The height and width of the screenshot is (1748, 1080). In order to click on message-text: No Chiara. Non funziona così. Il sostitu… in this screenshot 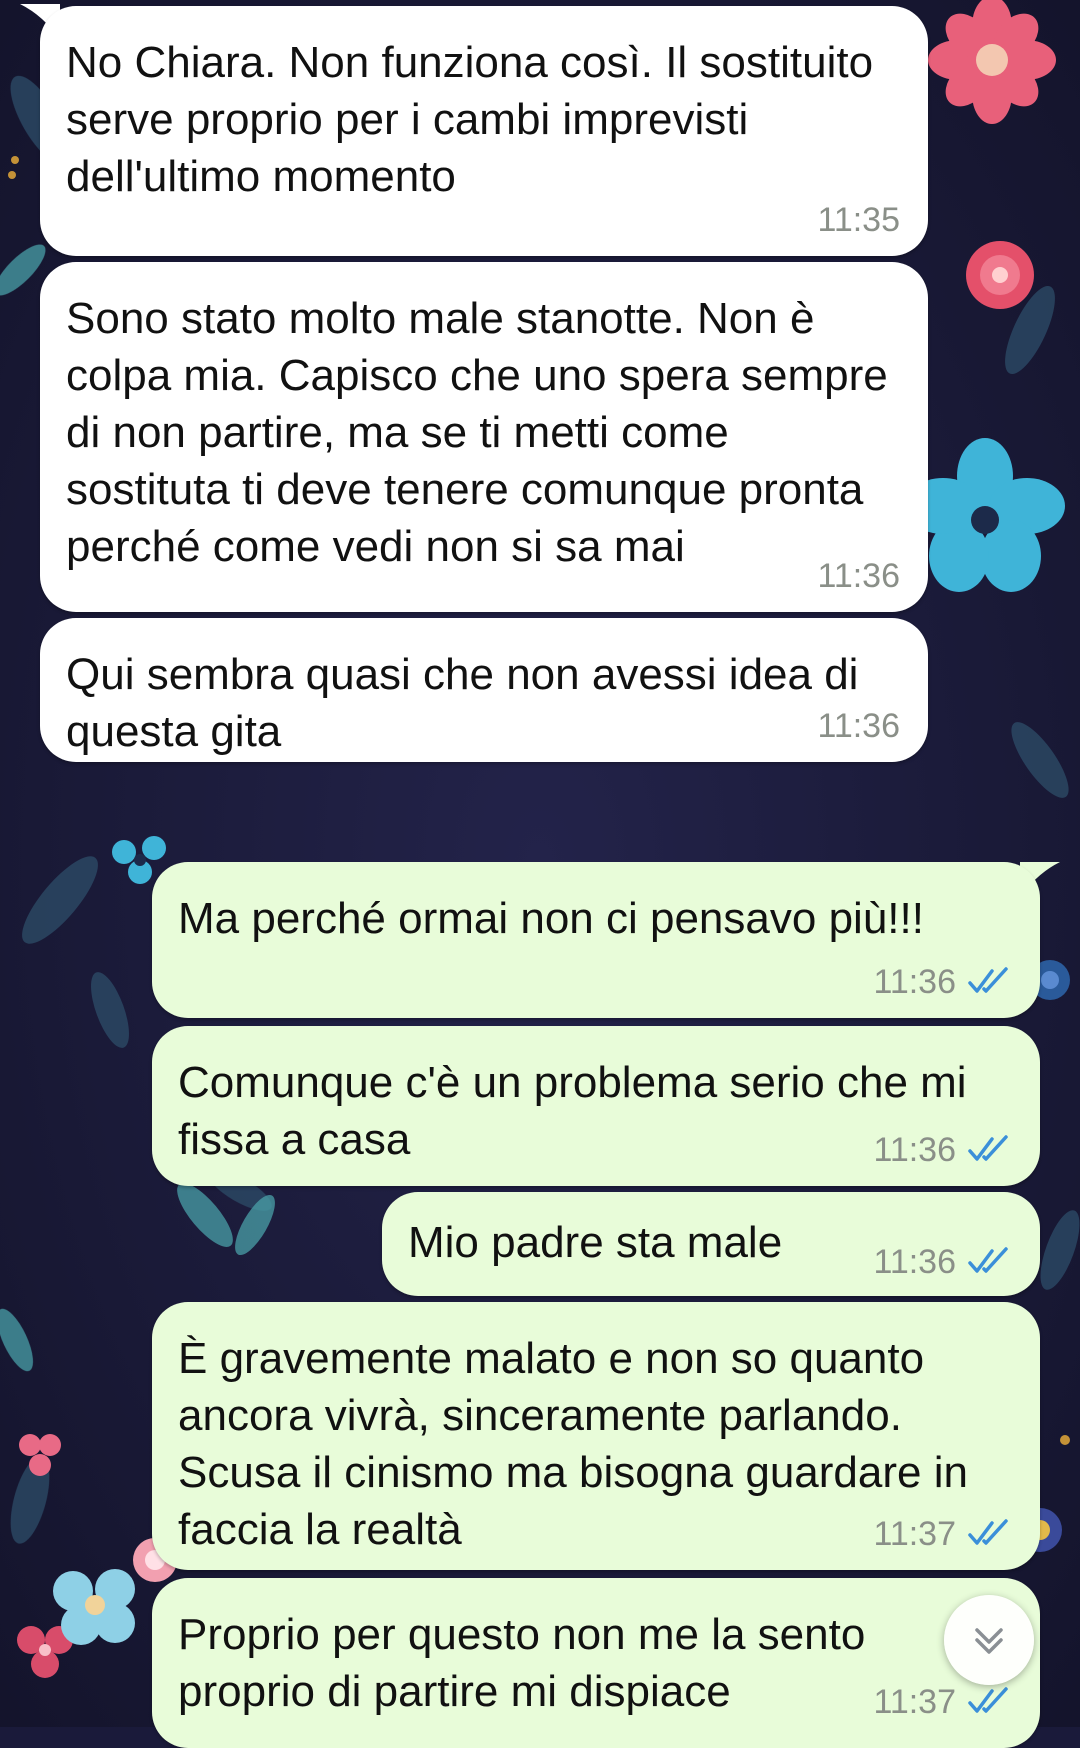, I will do `click(470, 119)`.